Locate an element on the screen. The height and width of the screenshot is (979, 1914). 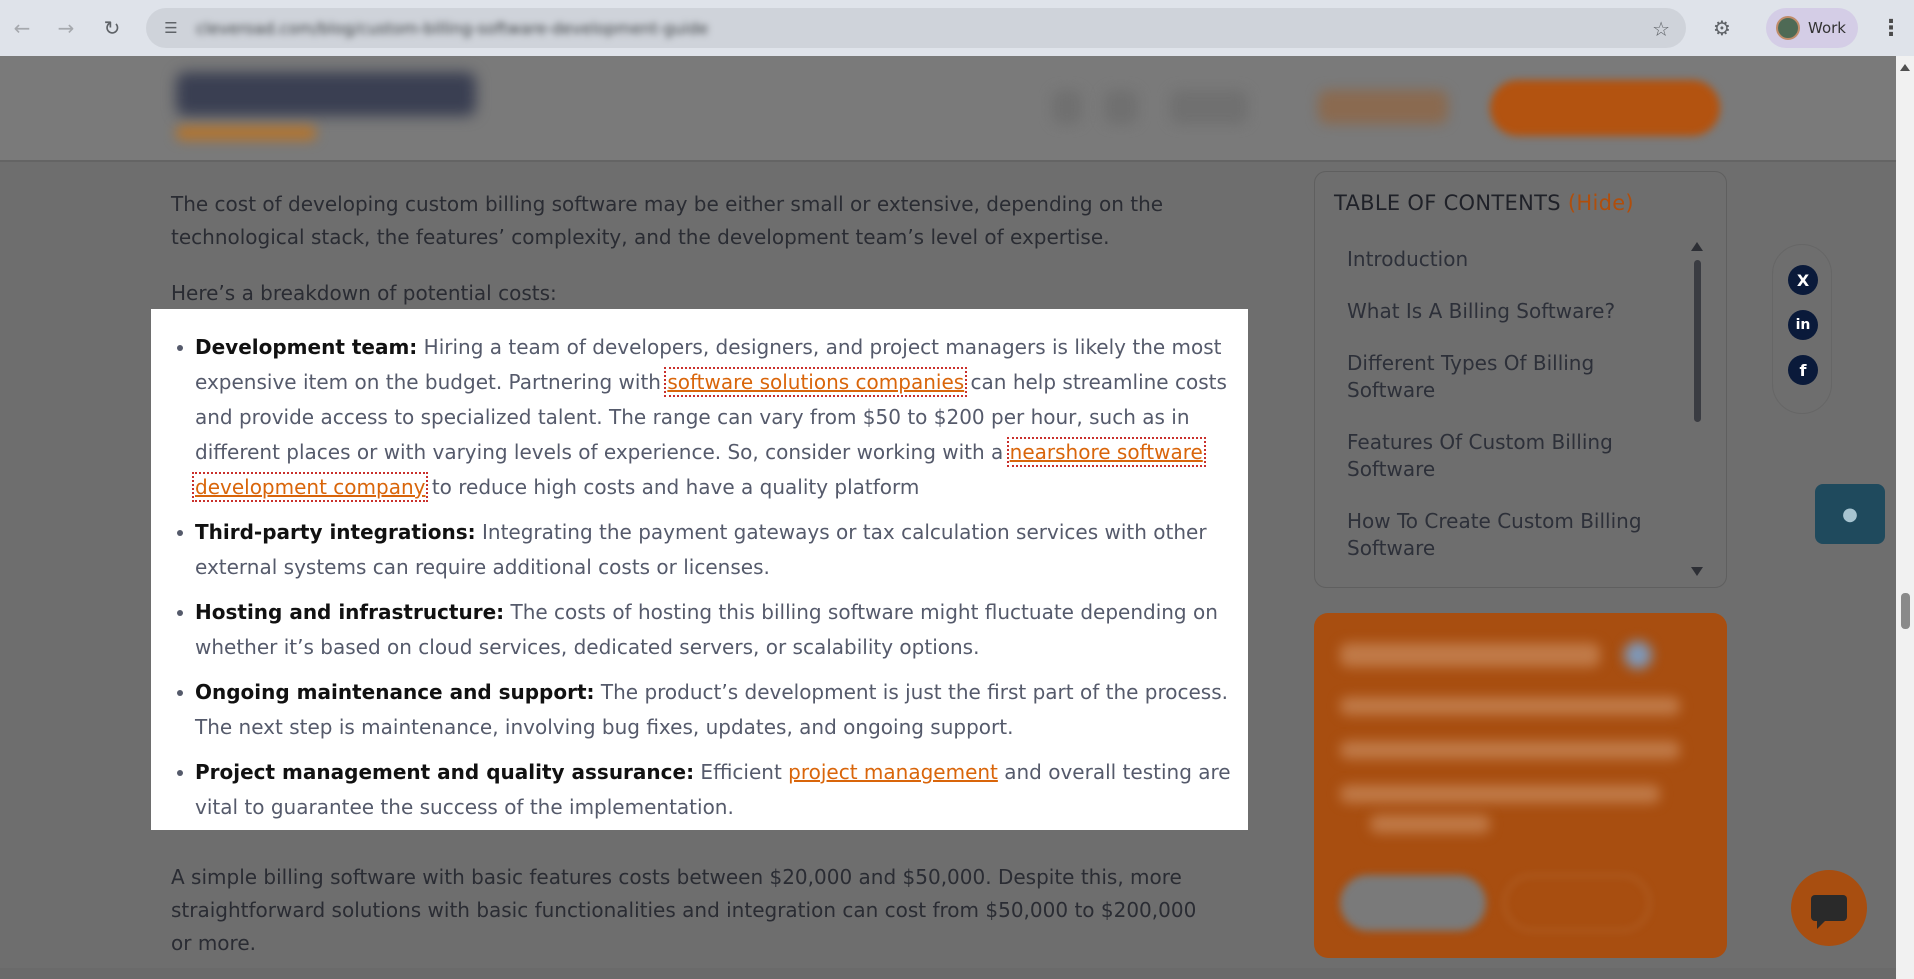
header-menu-icon is located at coordinates (1121, 107).